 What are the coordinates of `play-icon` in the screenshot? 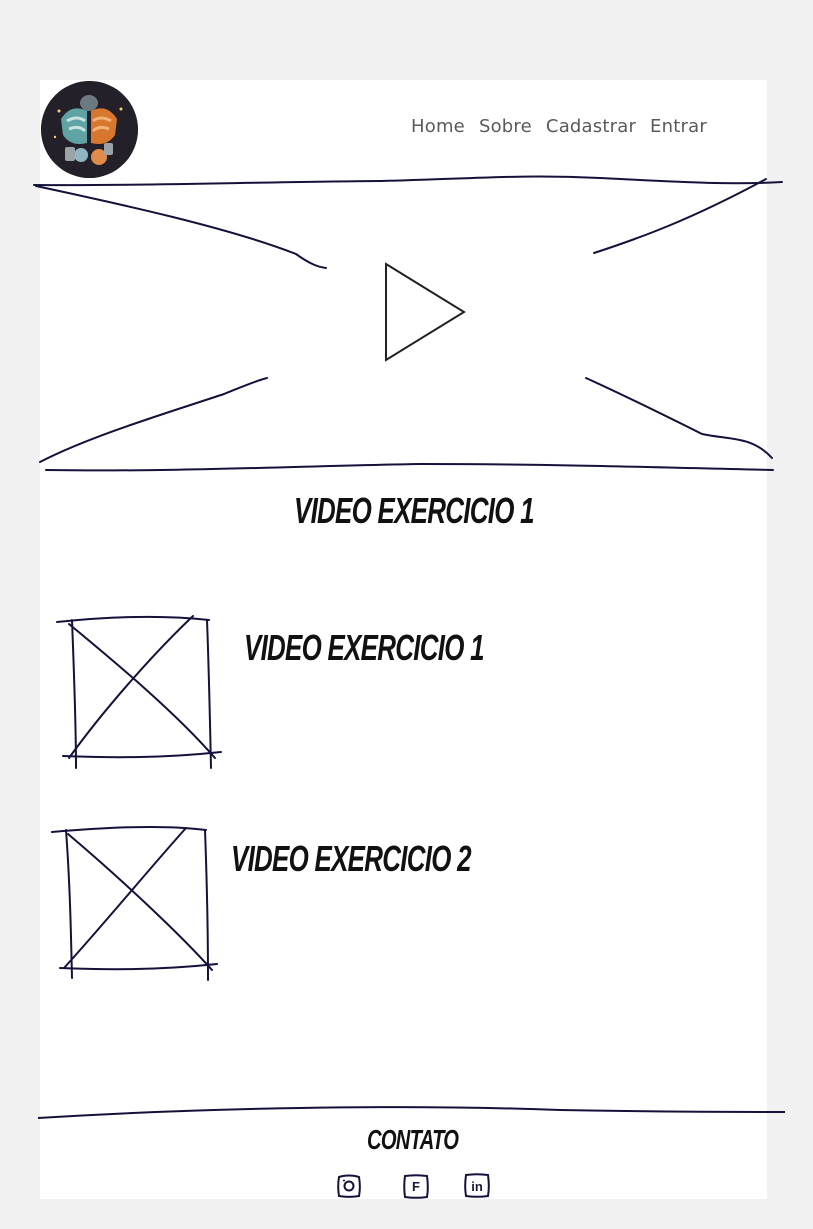 It's located at (425, 312).